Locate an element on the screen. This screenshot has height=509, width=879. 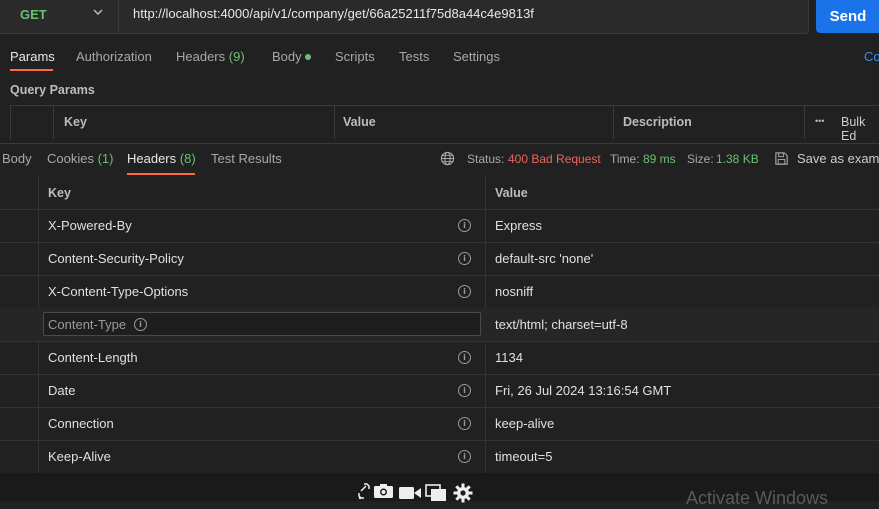
query-params-title: Query Params is located at coordinates (52, 90).